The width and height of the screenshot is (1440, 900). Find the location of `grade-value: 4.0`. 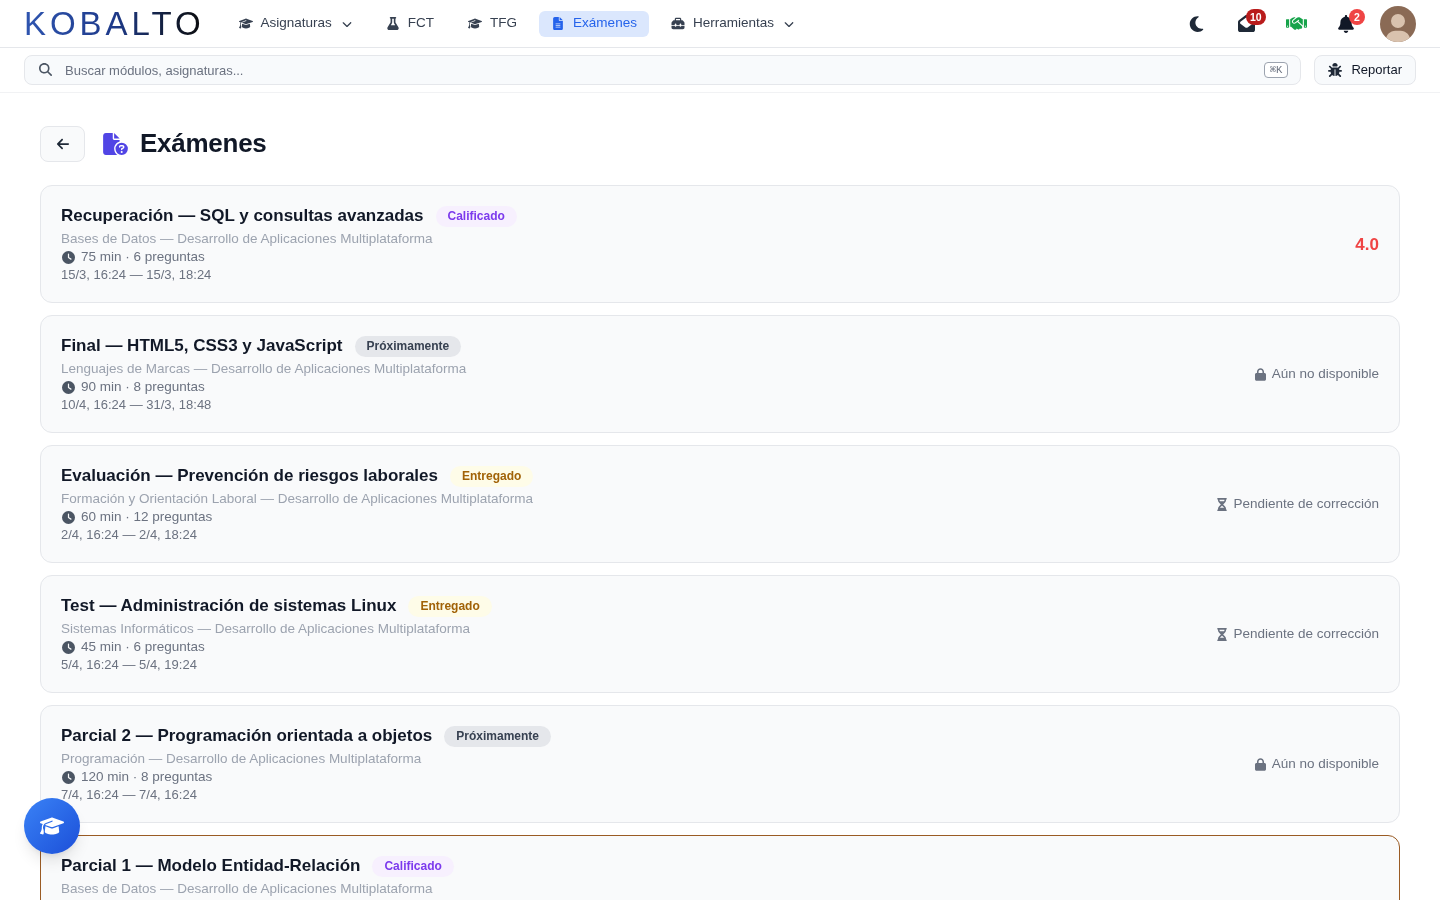

grade-value: 4.0 is located at coordinates (1367, 244).